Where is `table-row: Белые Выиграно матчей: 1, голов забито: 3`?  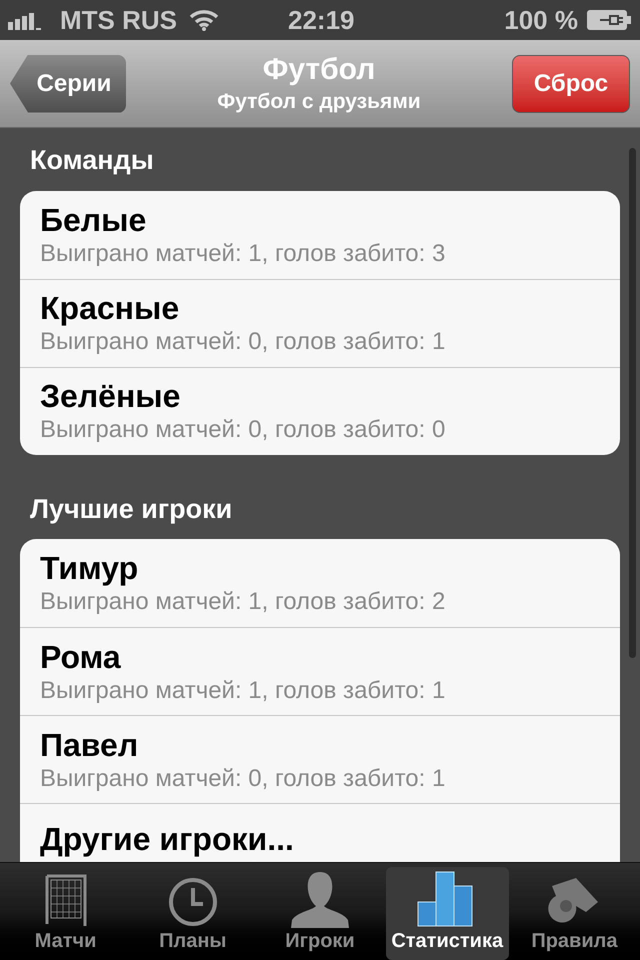 table-row: Белые Выиграно матчей: 1, голов забито: 3 is located at coordinates (320, 234).